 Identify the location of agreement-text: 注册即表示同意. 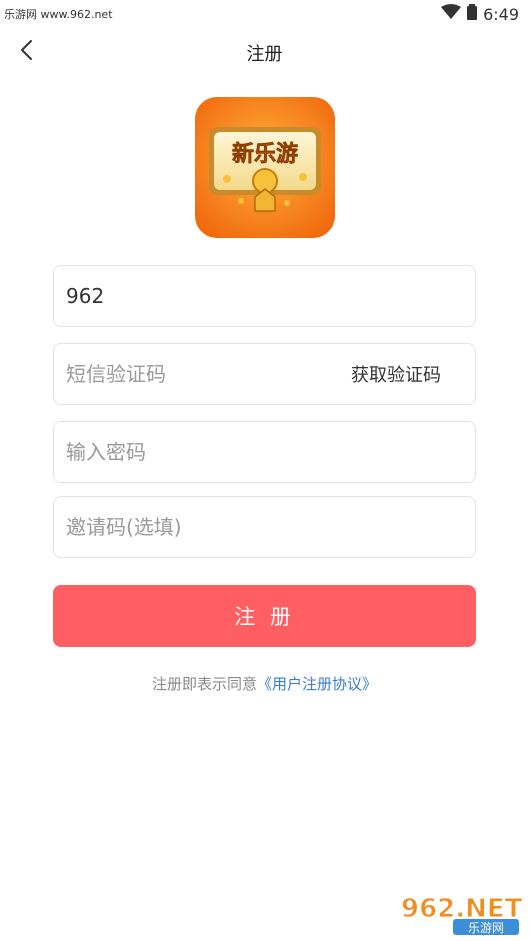
(204, 684).